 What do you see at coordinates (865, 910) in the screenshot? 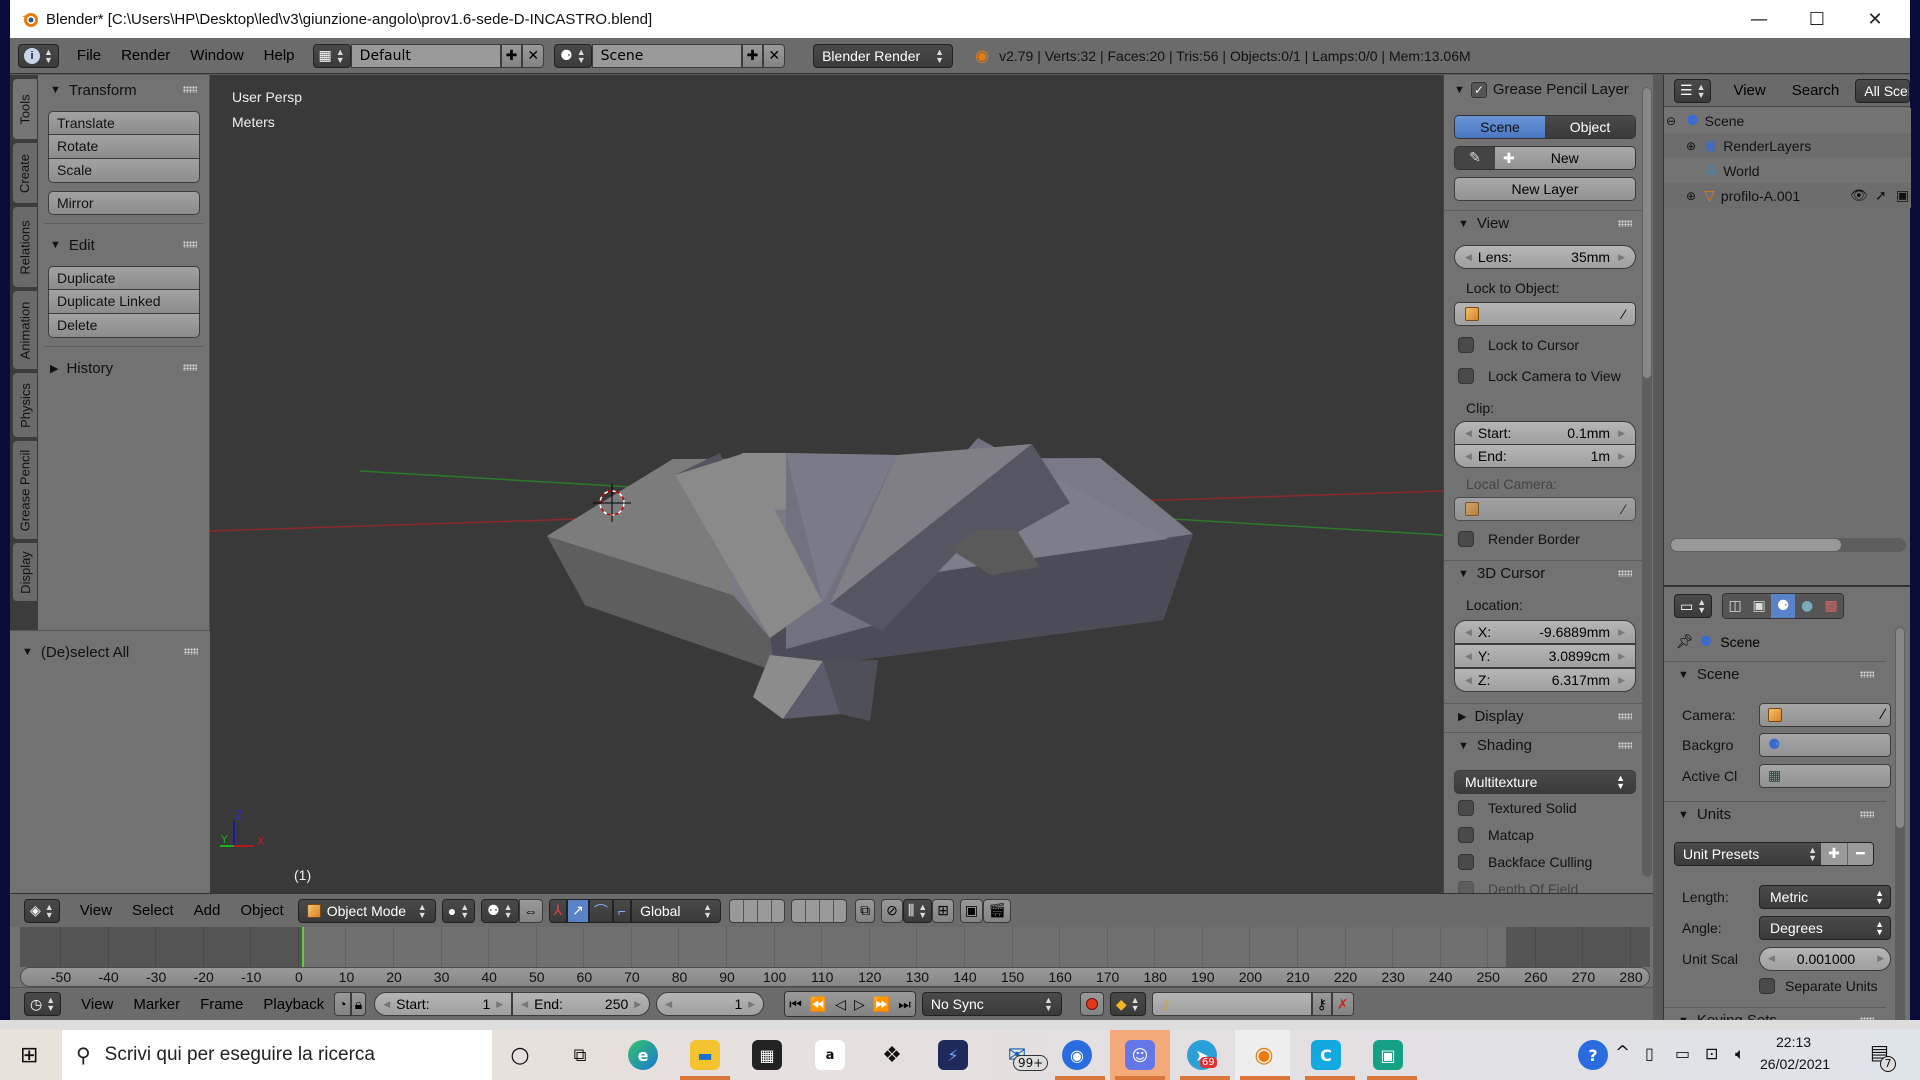
I see `lock-layers-icon: ⧉` at bounding box center [865, 910].